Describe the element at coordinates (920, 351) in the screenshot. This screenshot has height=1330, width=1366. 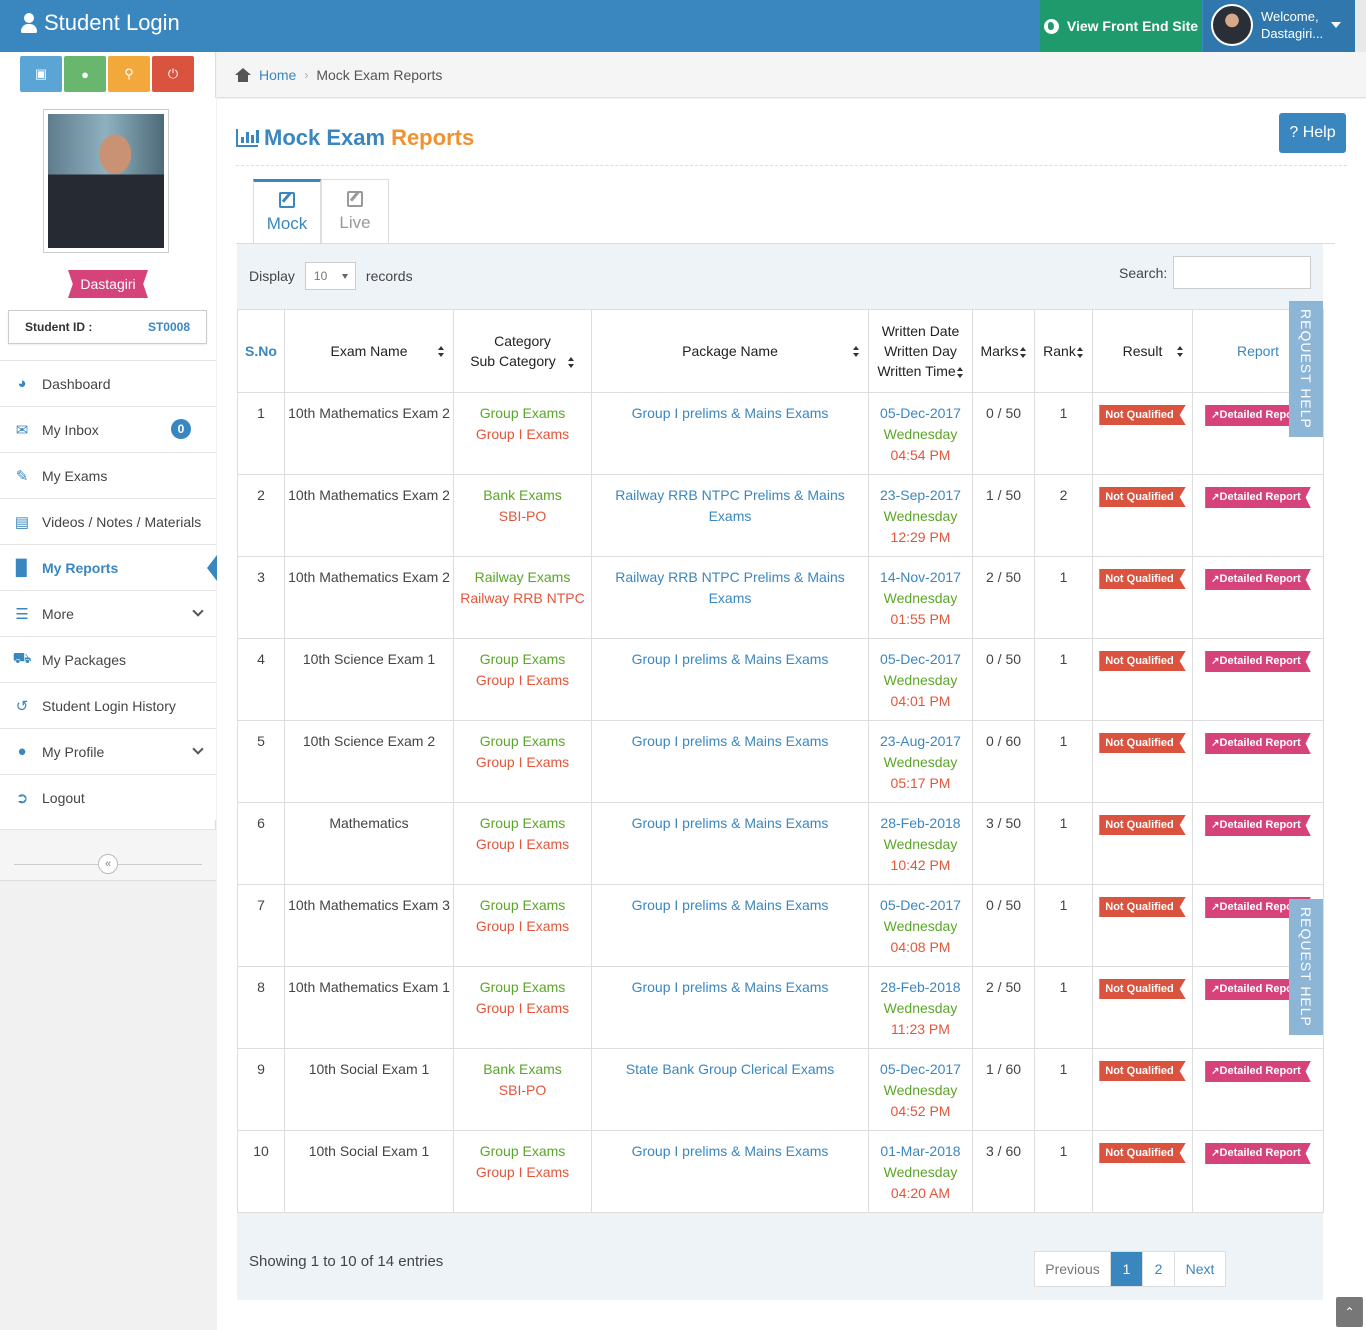
I see `col-header-written: Written Date Written Day Written Time` at that location.